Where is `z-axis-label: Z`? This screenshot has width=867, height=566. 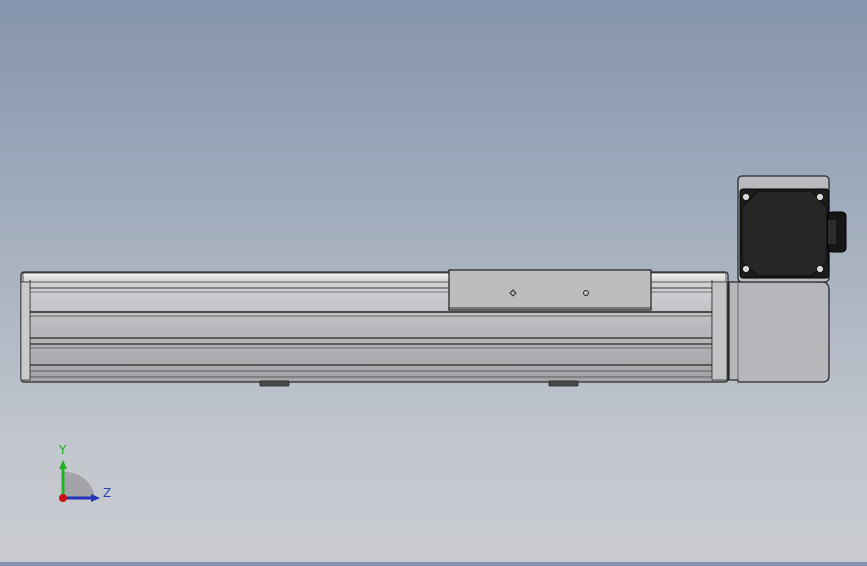
z-axis-label: Z is located at coordinates (107, 493).